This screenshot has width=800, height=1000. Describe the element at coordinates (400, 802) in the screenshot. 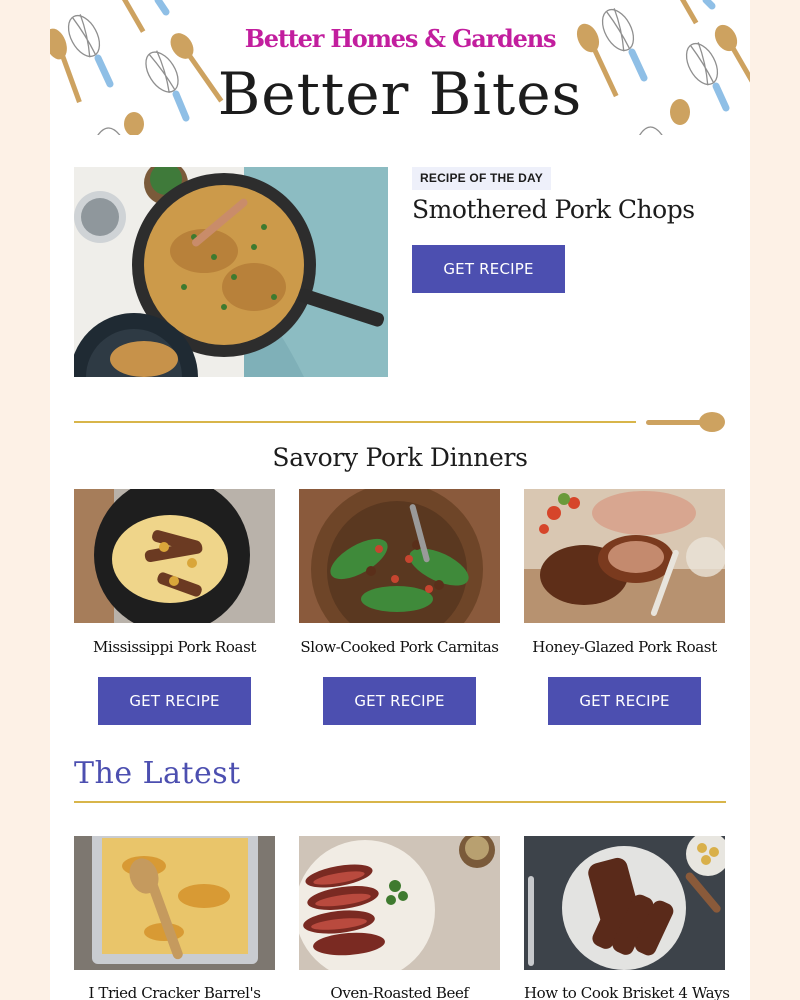

I see `latest-divider` at that location.